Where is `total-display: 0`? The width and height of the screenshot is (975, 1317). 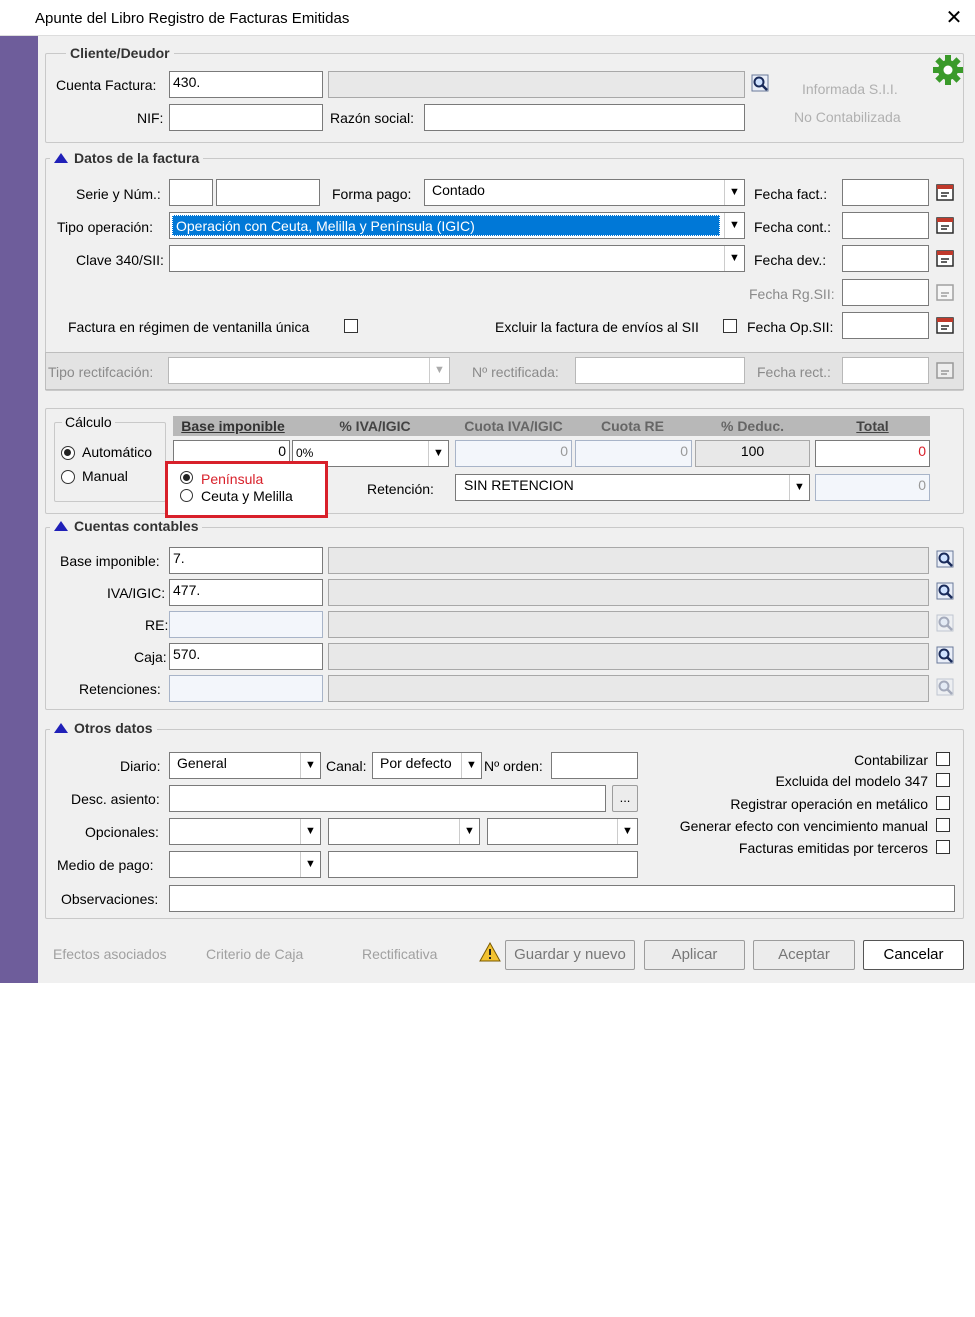
total-display: 0 is located at coordinates (872, 453).